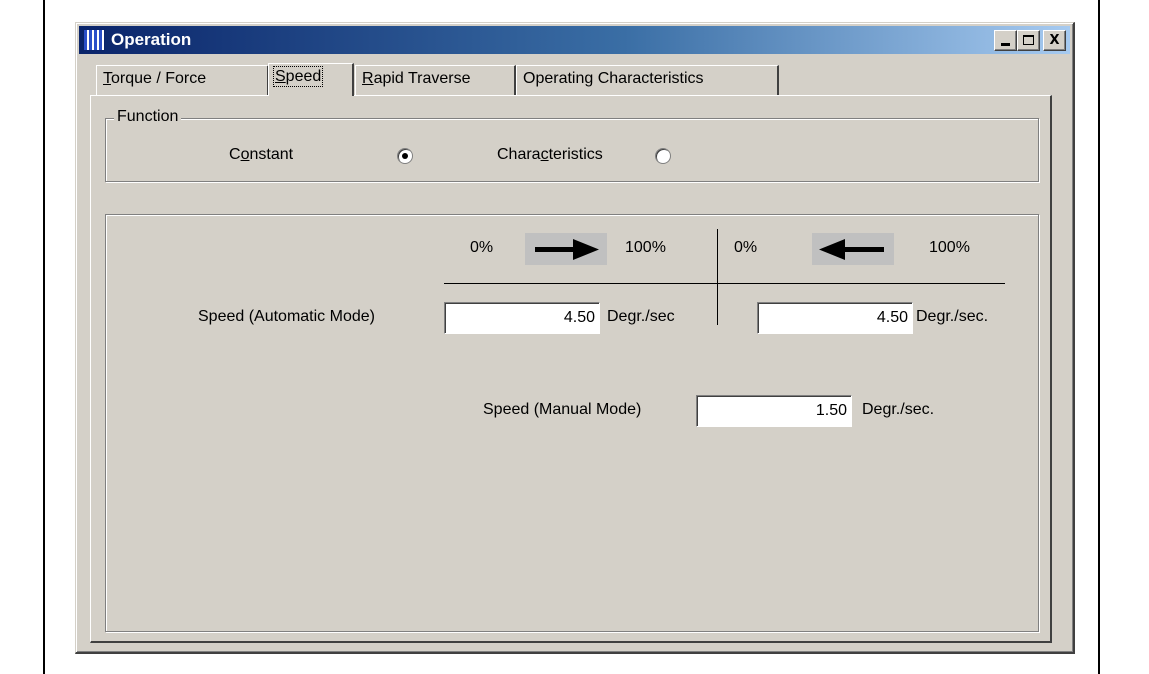 The width and height of the screenshot is (1149, 674). Describe the element at coordinates (405, 156) in the screenshot. I see `constant-radio` at that location.